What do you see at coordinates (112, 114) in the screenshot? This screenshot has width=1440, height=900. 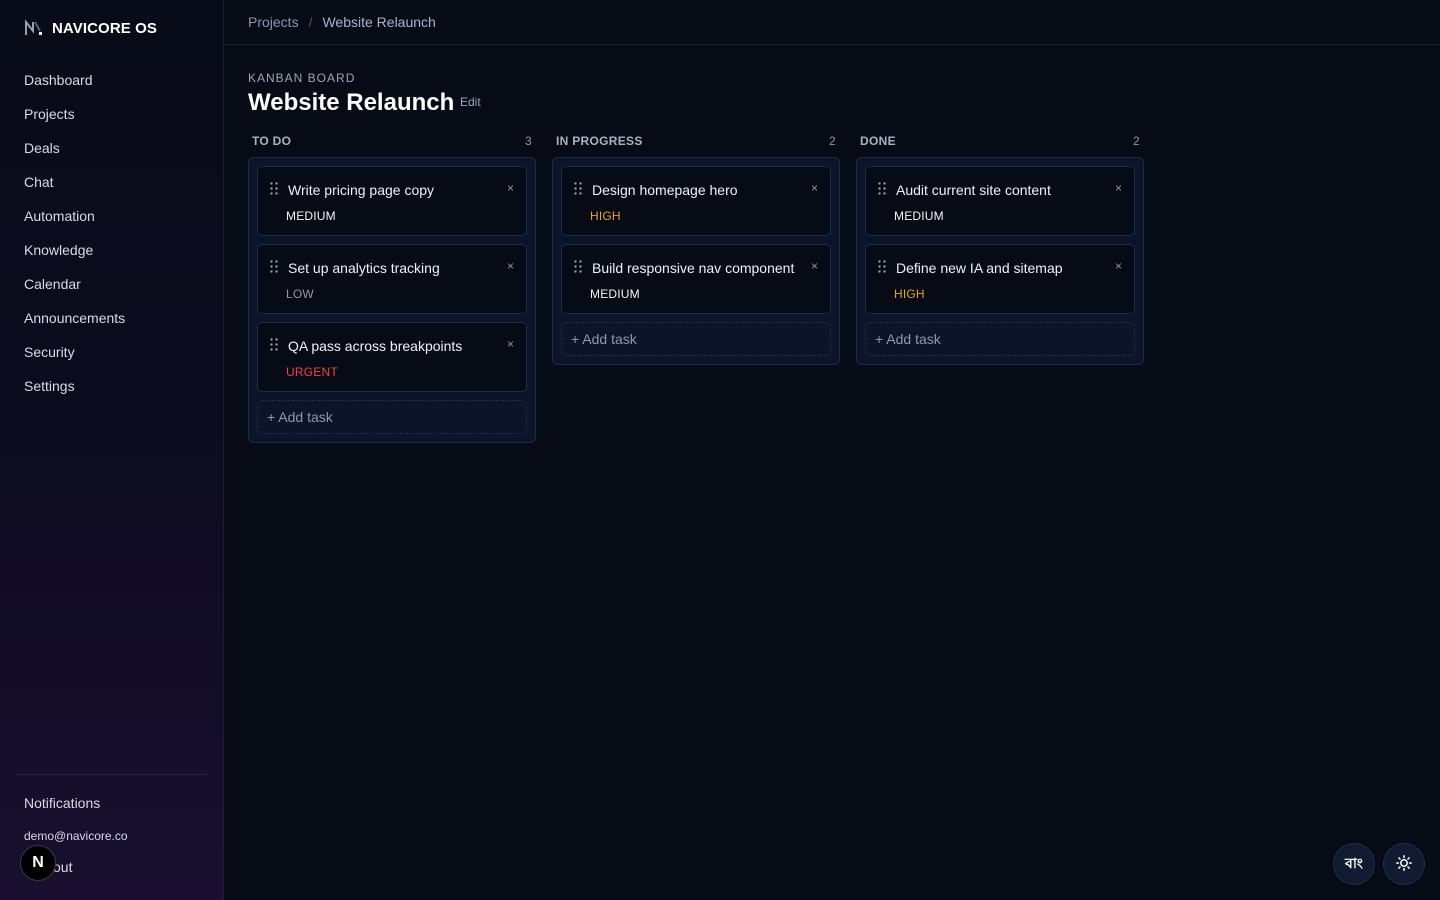 I see `nav-item-projects: Projects` at bounding box center [112, 114].